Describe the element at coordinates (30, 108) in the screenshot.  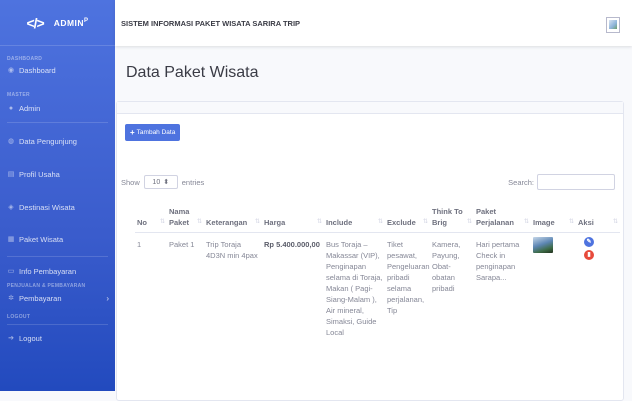
I see `sidebar-item-label: Admin` at that location.